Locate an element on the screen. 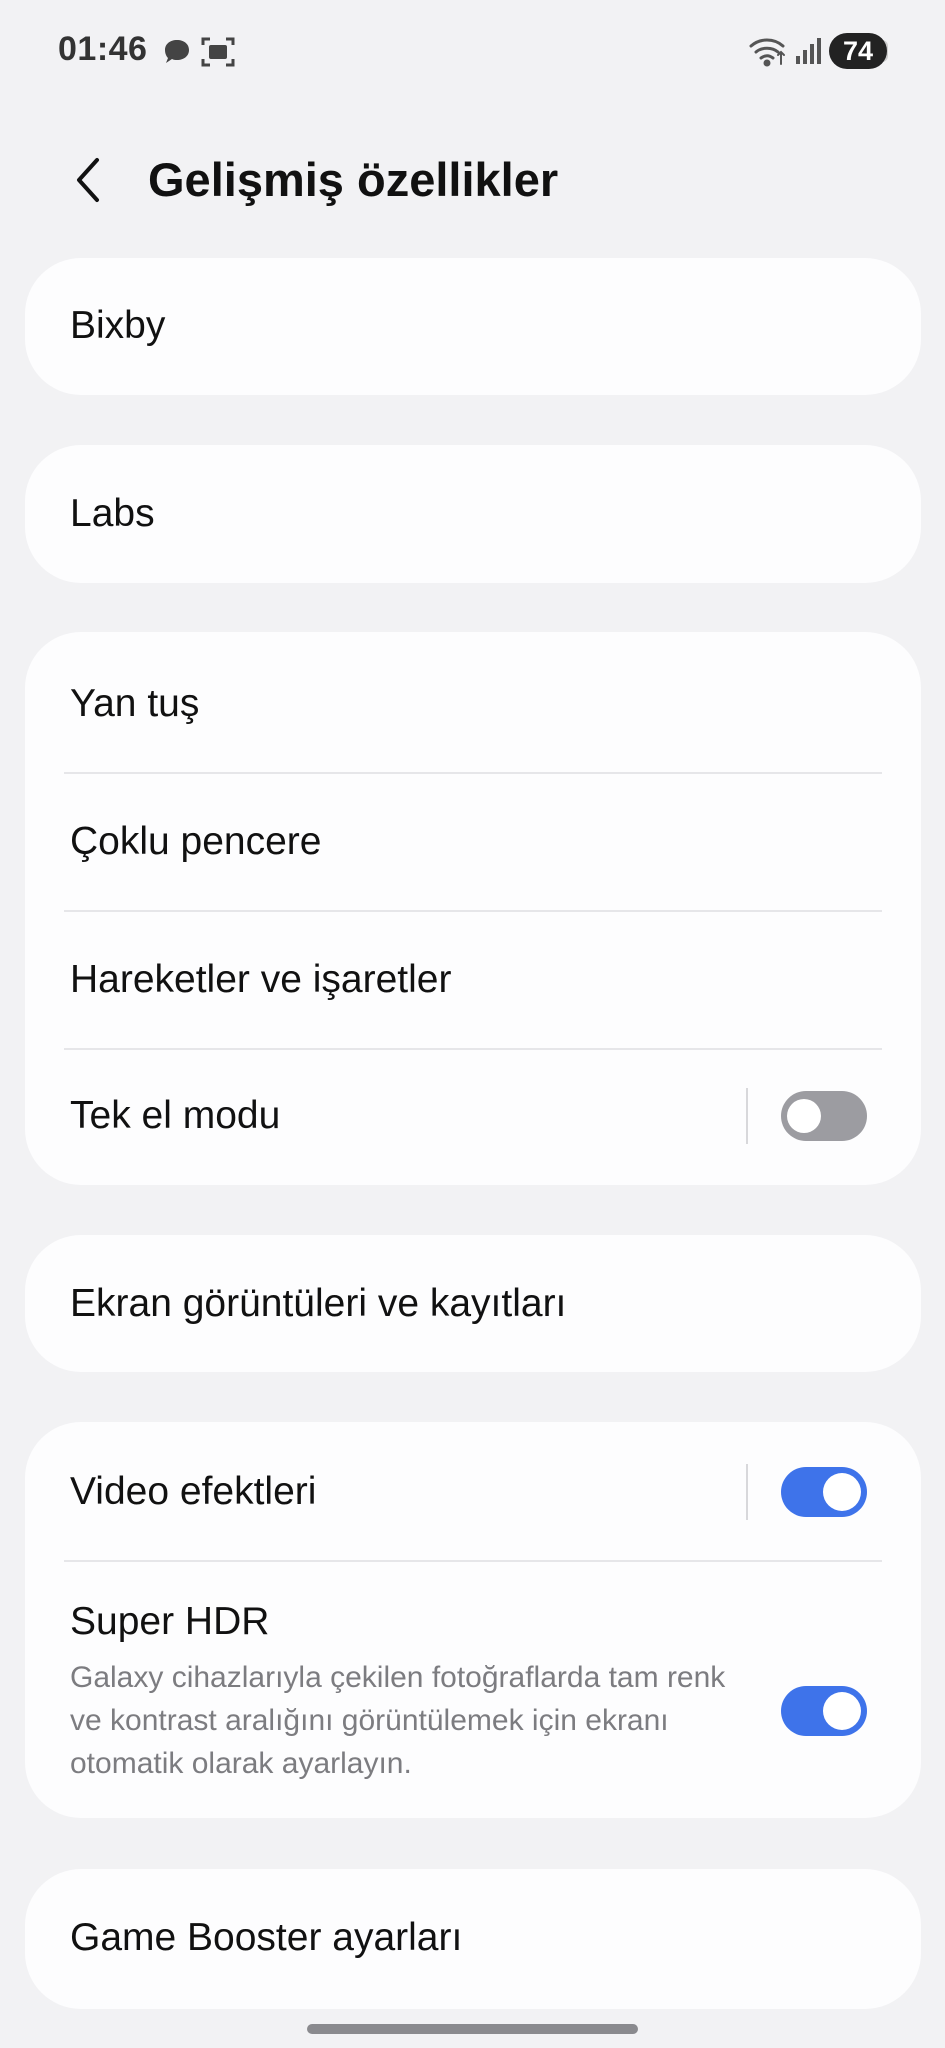 The width and height of the screenshot is (945, 2048). super-hdr-toggle is located at coordinates (824, 1711).